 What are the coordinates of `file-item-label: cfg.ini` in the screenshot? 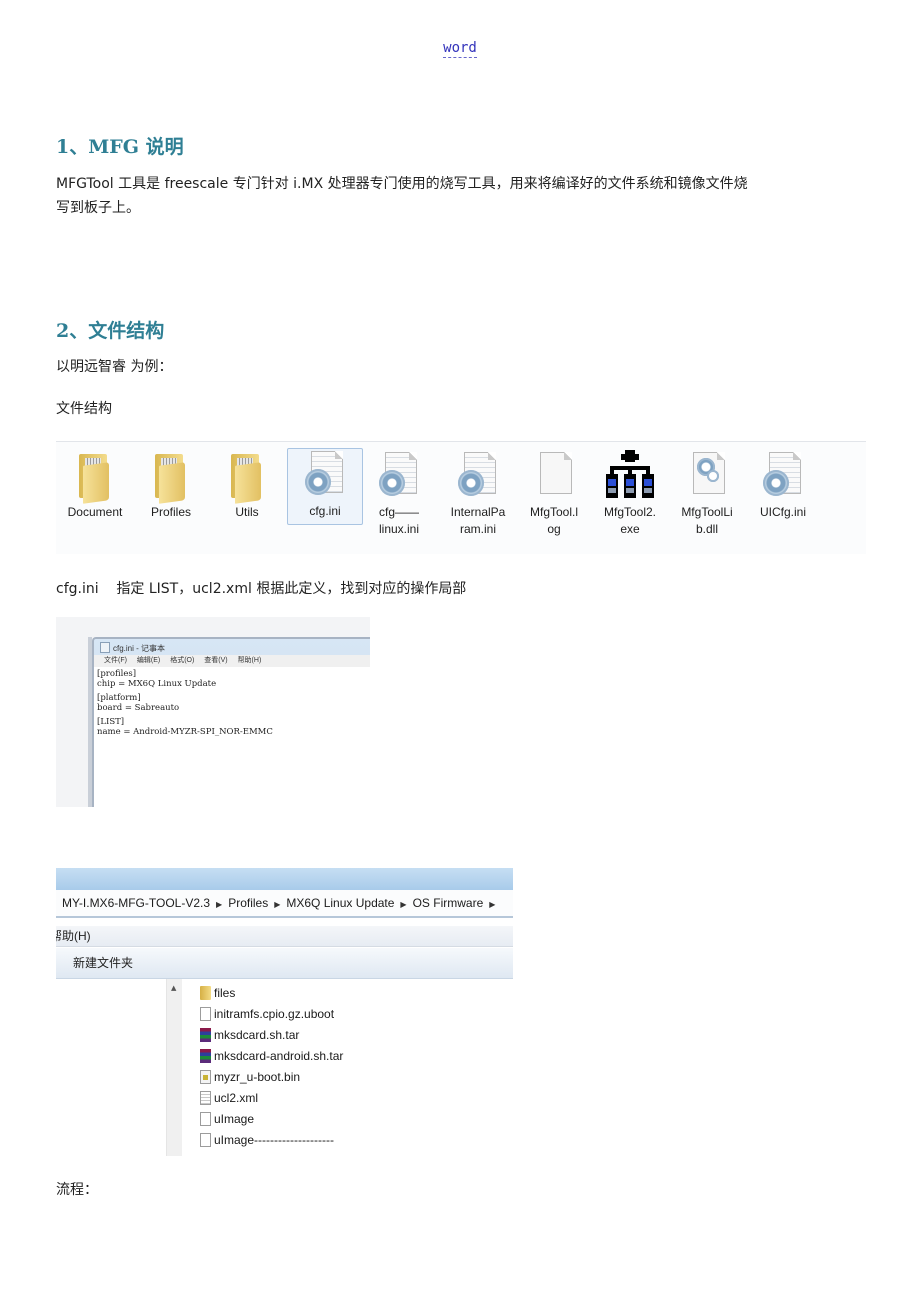 It's located at (325, 511).